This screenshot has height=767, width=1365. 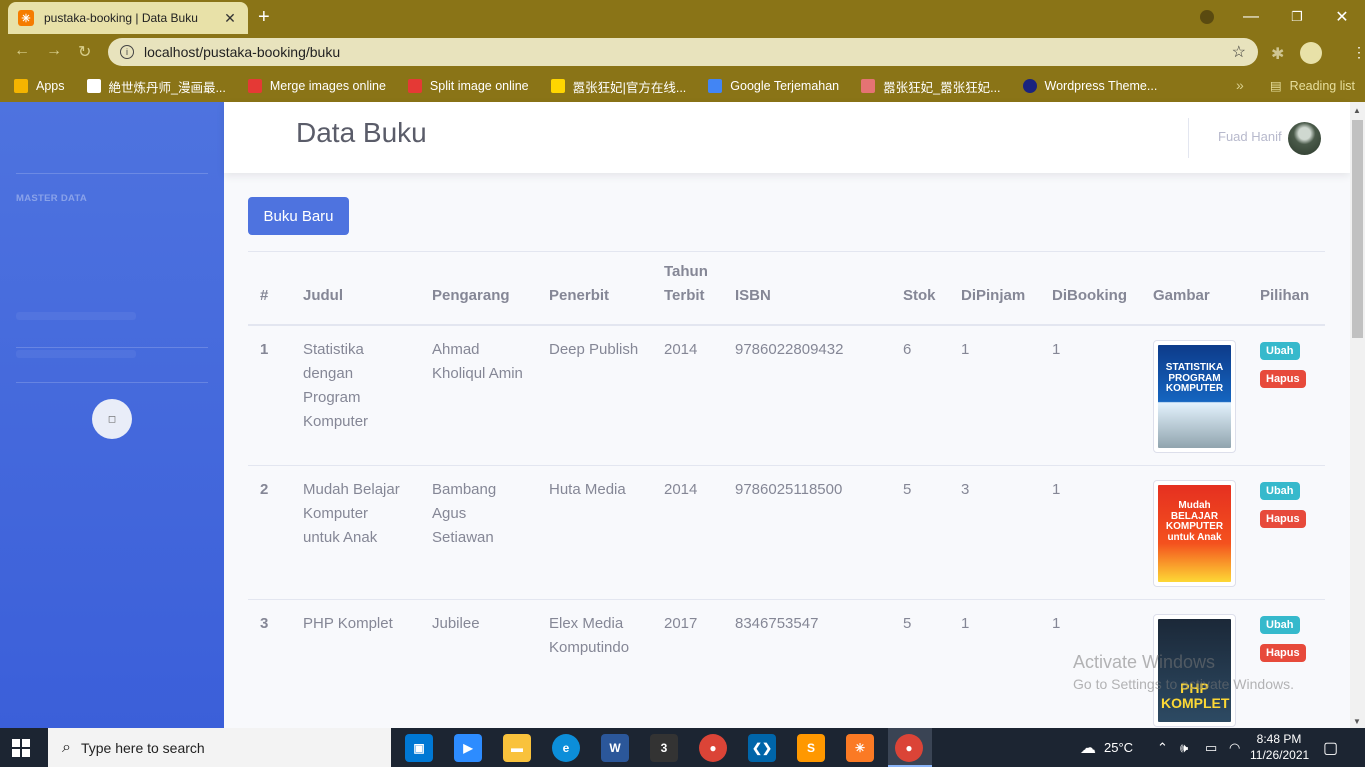 What do you see at coordinates (1277, 54) in the screenshot?
I see `extensions-icon: ✱` at bounding box center [1277, 54].